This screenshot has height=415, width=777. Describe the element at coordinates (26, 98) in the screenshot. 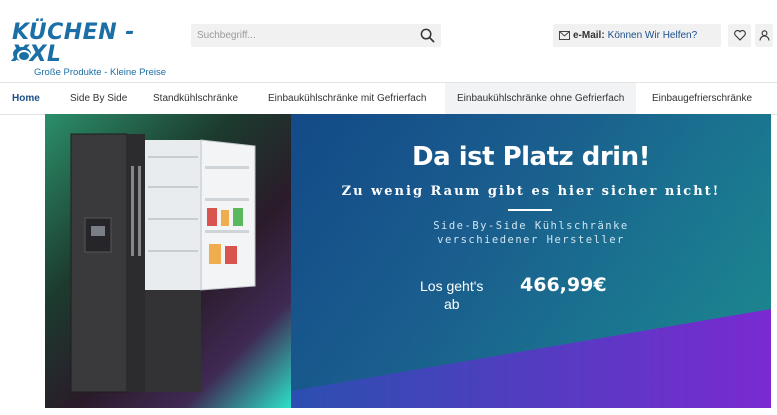

I see `nav-item-home: Home` at that location.